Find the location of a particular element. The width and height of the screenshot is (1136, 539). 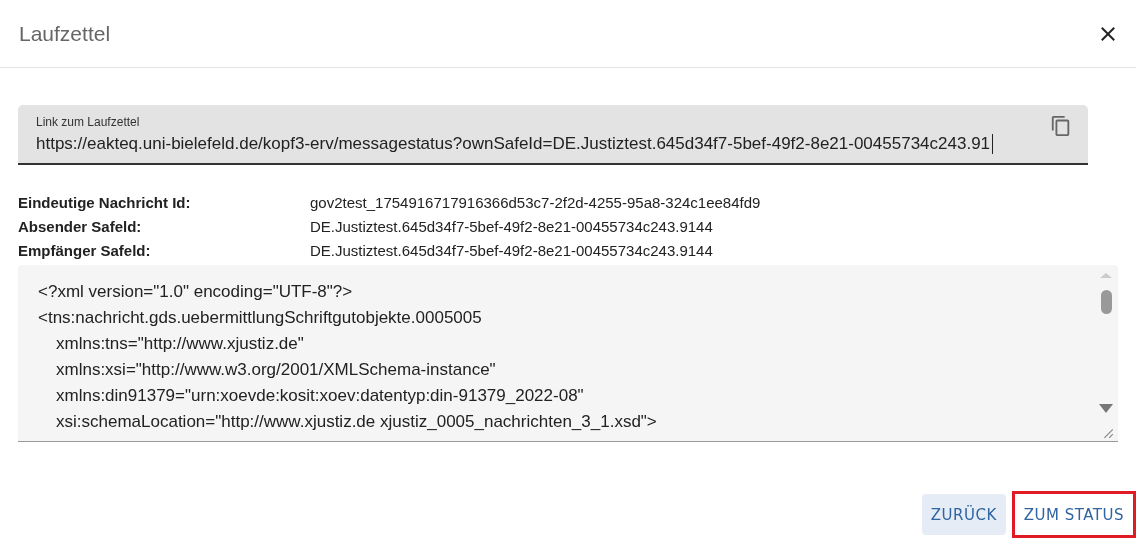

close-icon is located at coordinates (1108, 33).